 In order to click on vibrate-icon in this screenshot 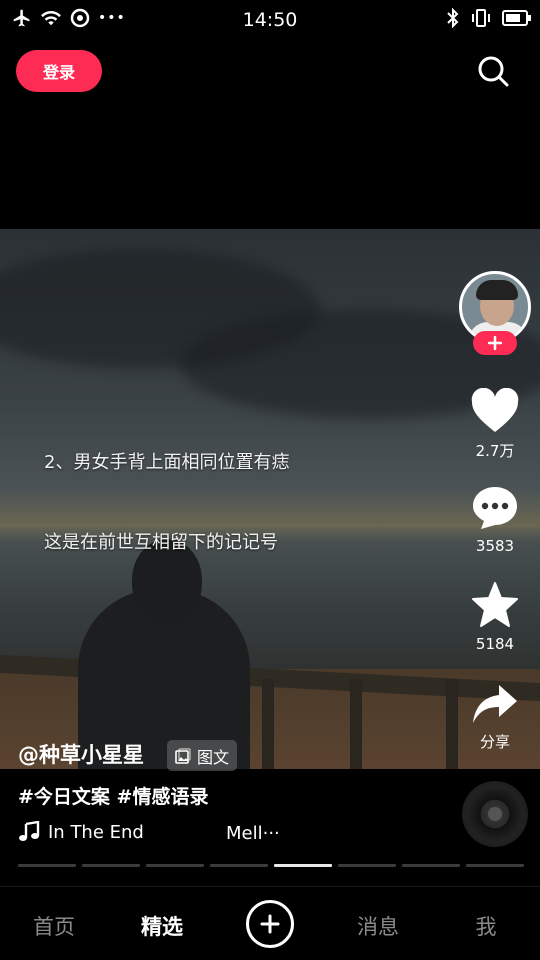, I will do `click(481, 18)`.